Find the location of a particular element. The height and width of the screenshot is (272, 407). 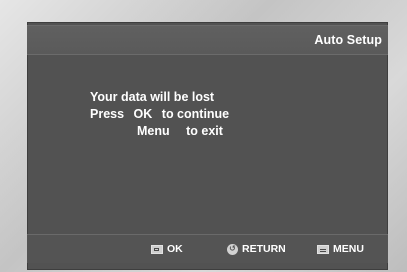

return-icon: ↺ is located at coordinates (232, 249).